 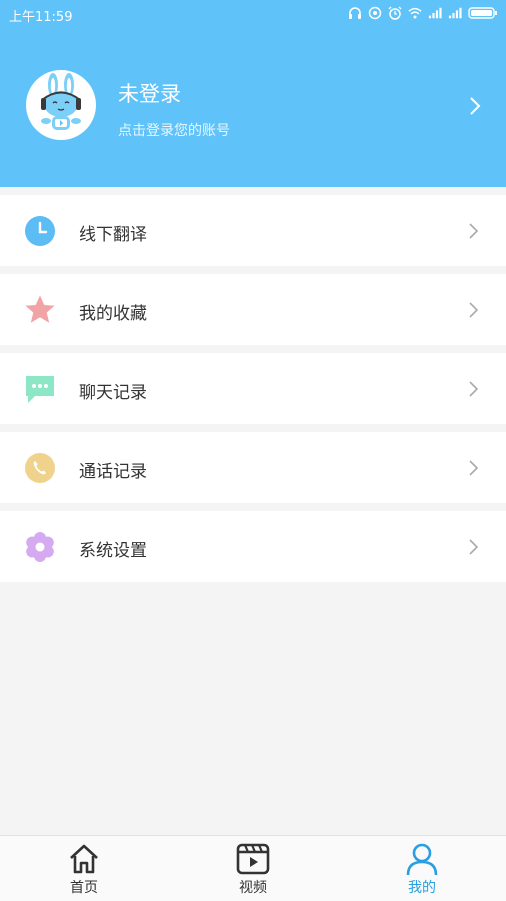 I want to click on status-icons, so click(x=423, y=13).